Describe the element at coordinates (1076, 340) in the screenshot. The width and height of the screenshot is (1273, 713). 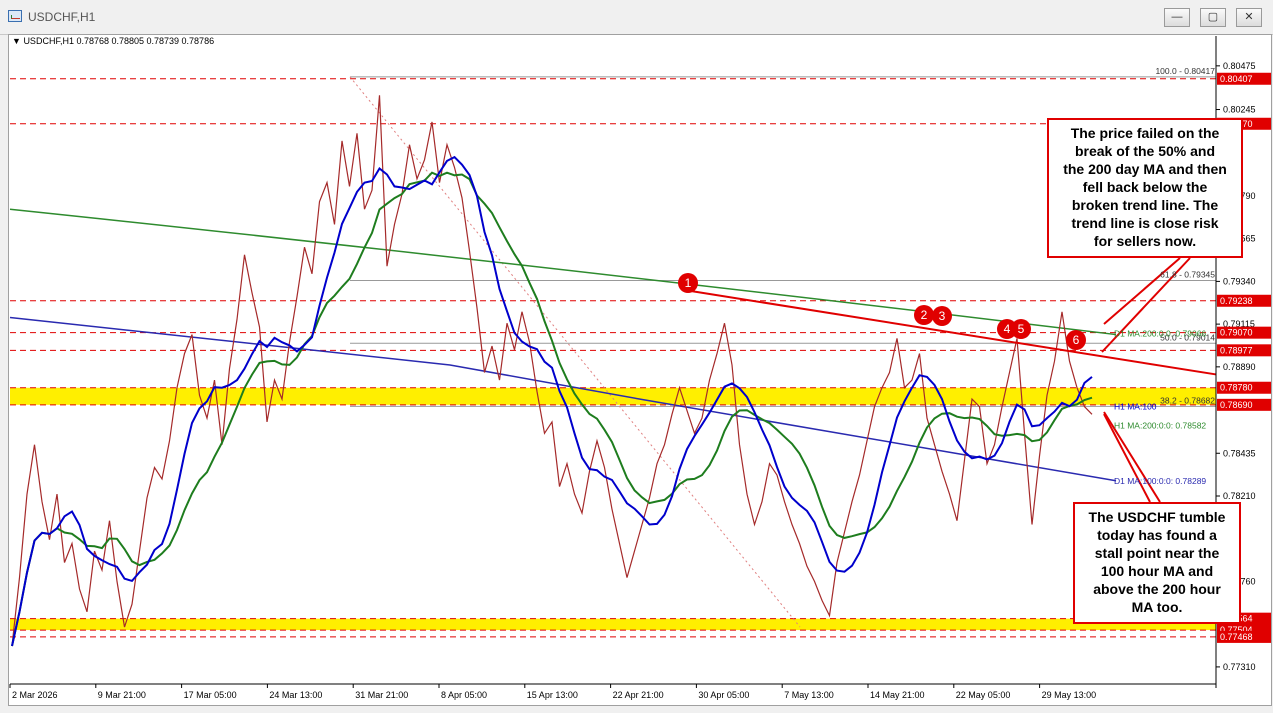
I see `marker-number: 6` at that location.